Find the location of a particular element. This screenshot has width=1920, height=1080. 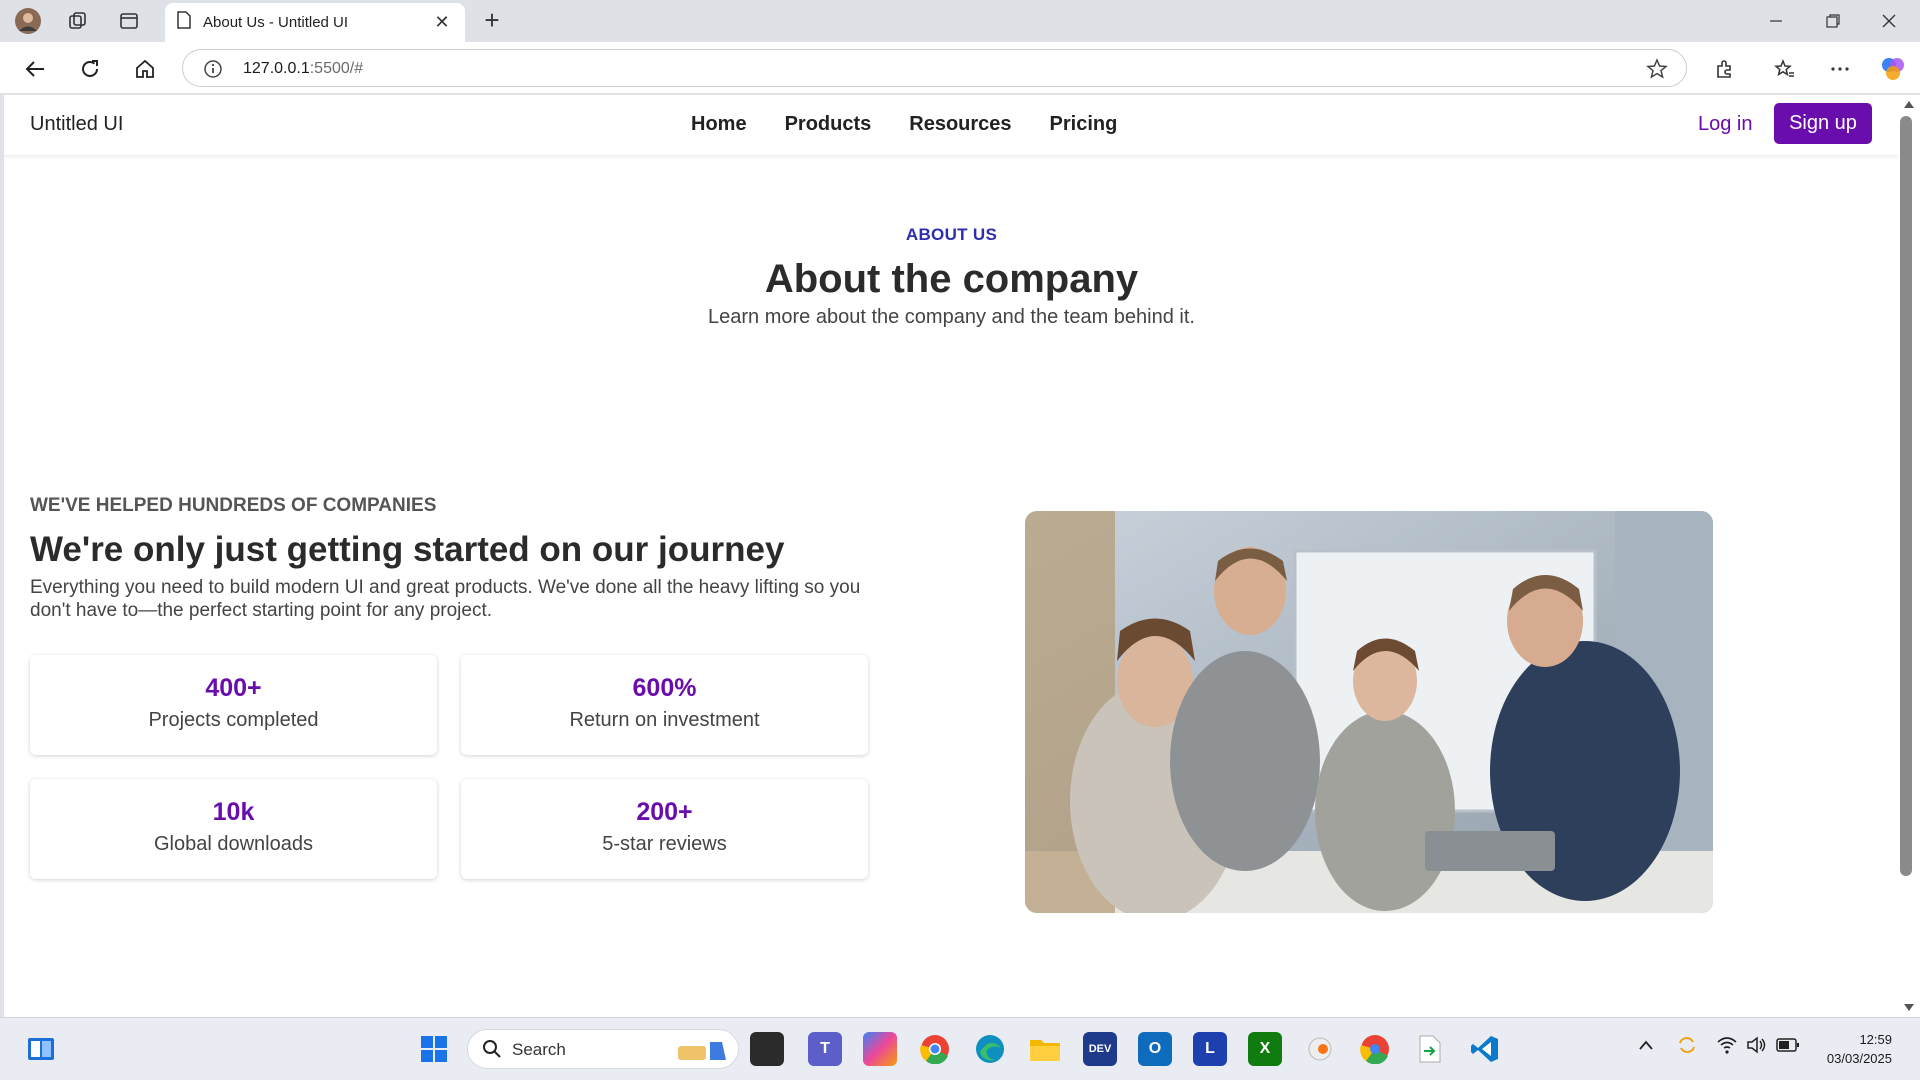

more-options-icon is located at coordinates (1840, 69).